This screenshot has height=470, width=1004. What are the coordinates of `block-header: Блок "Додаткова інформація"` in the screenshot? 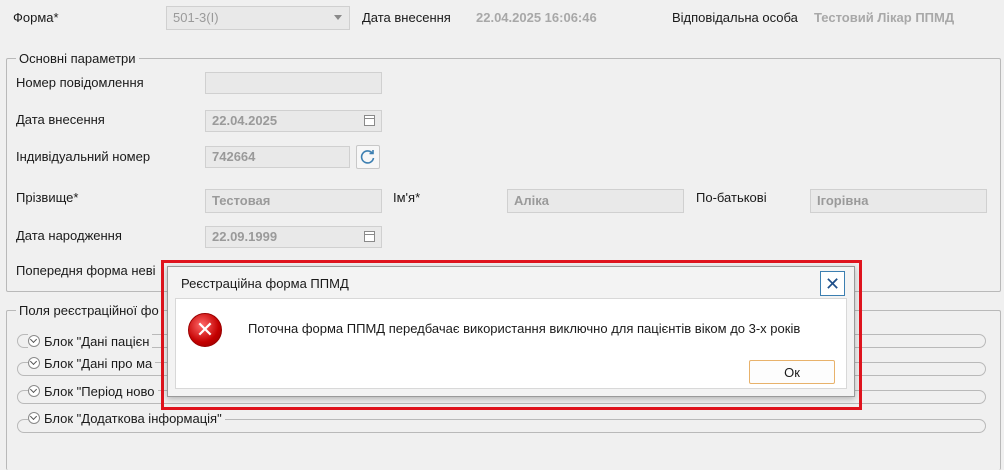 It's located at (126, 418).